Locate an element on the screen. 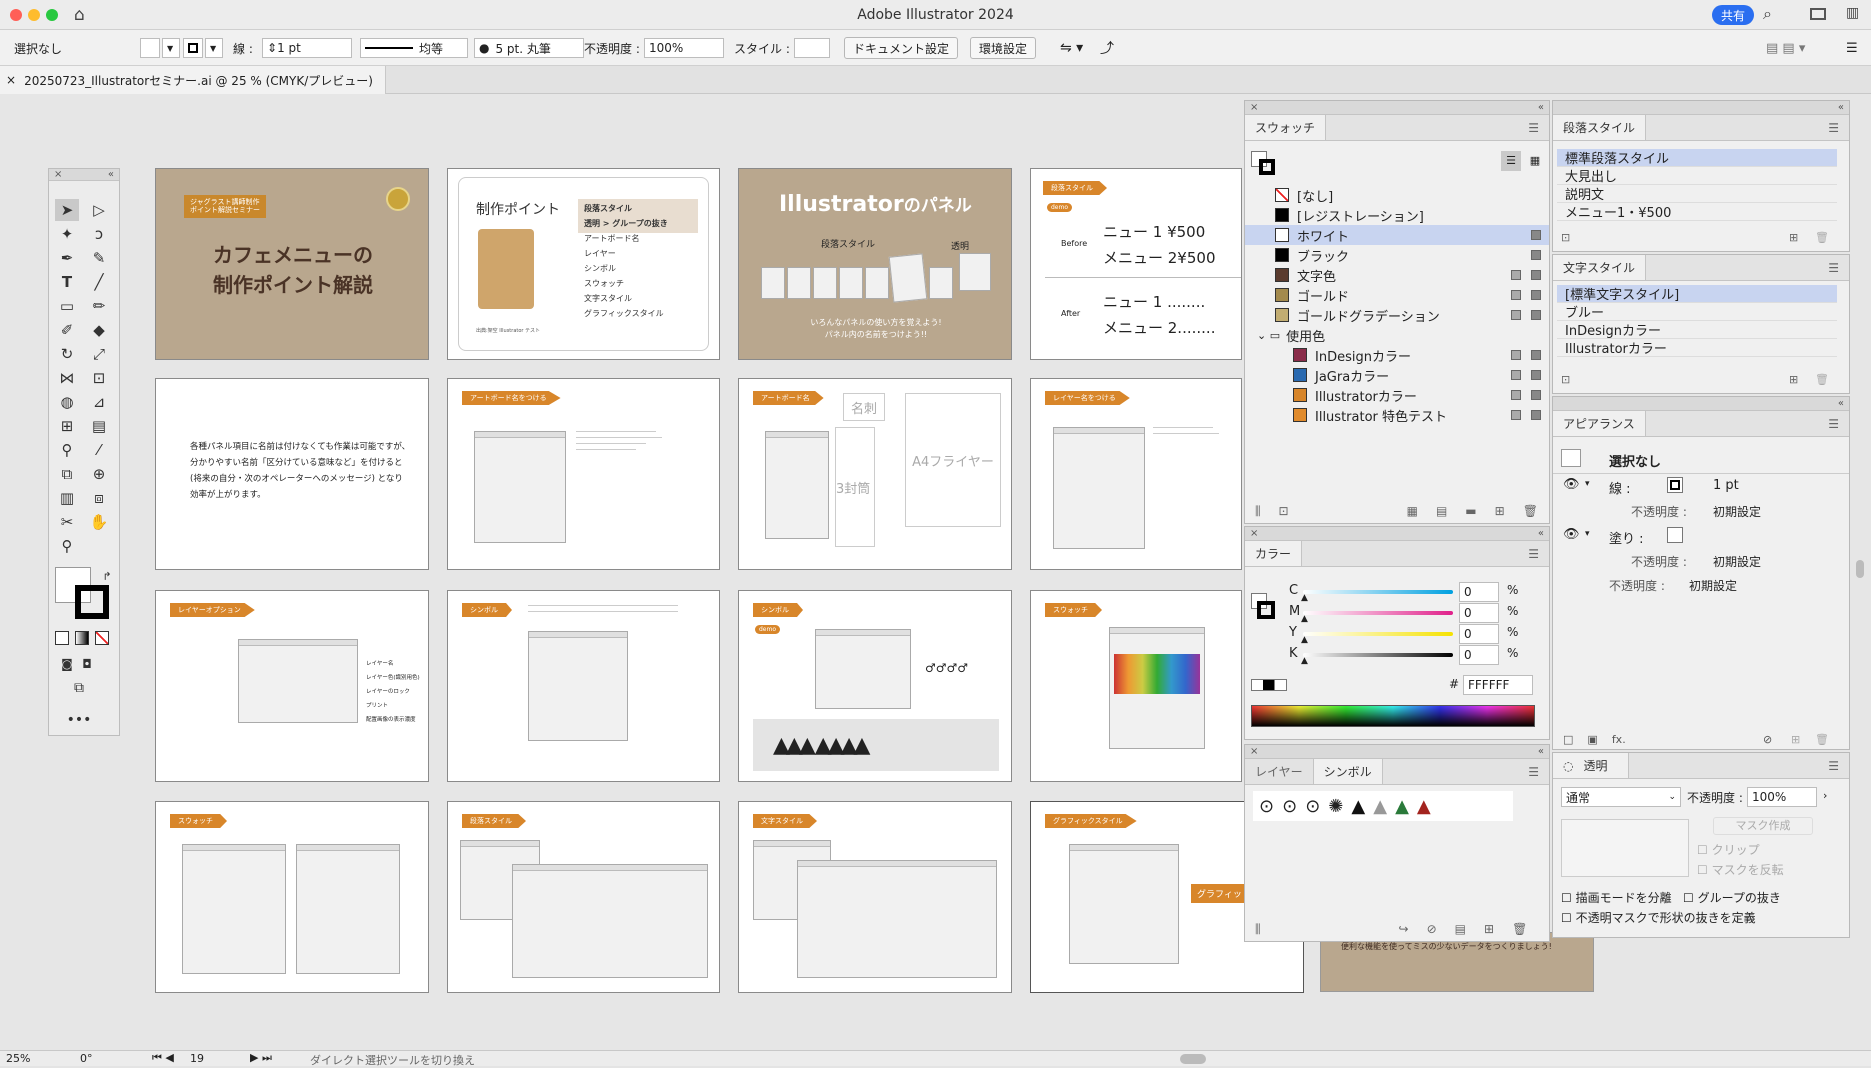 The image size is (1871, 1068). tab-appearance: アピアランス is located at coordinates (1599, 423).